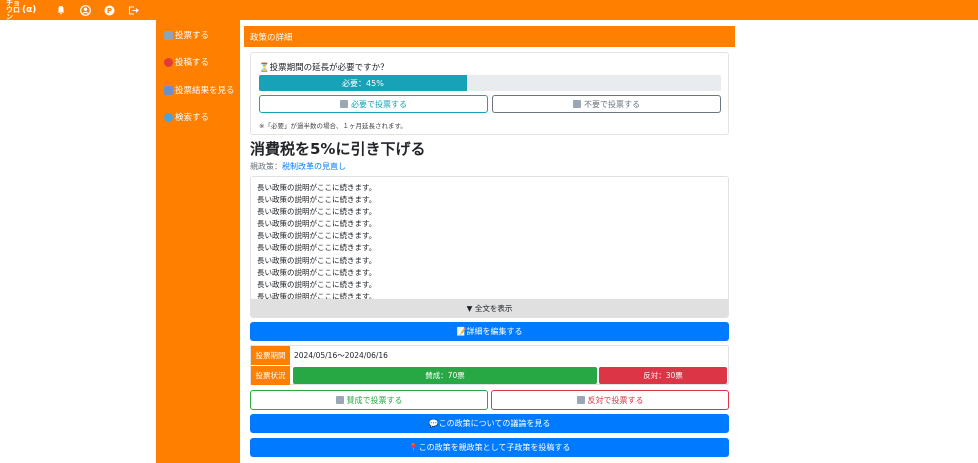 The height and width of the screenshot is (463, 978). Describe the element at coordinates (489, 10) in the screenshot. I see `top-navbar: チョウロン (α) P` at that location.